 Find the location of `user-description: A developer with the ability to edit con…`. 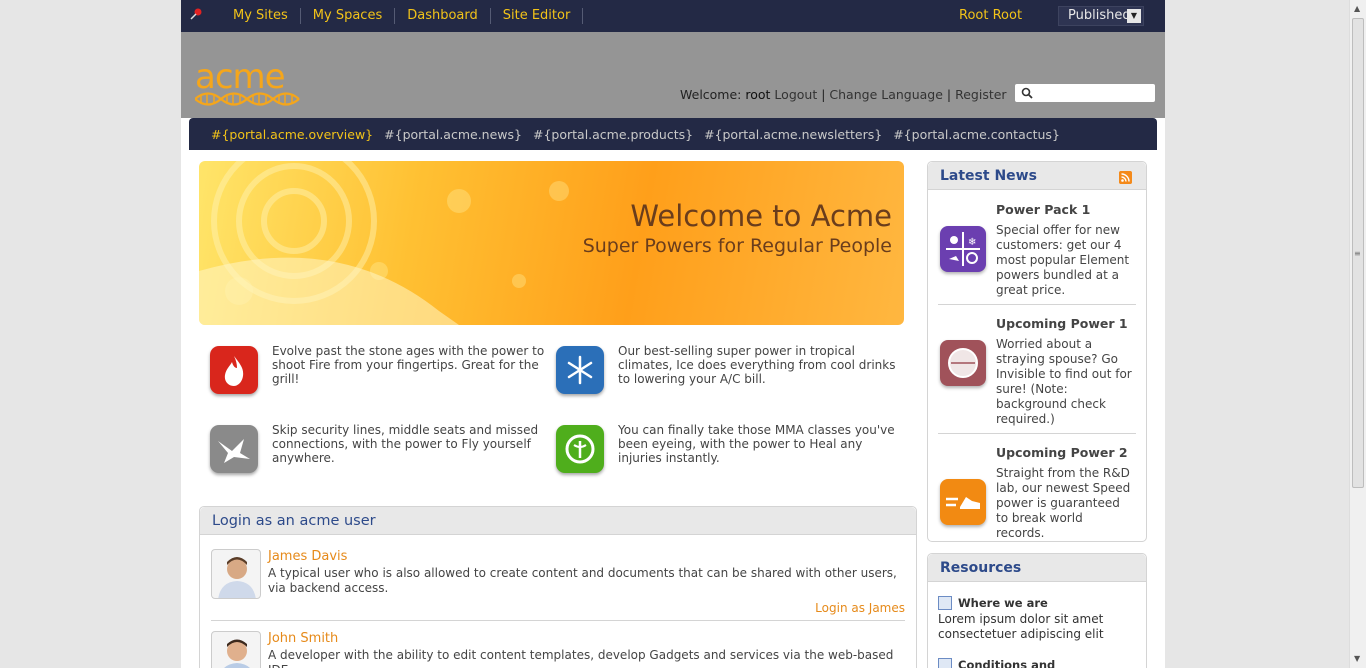

user-description: A developer with the ability to edit con… is located at coordinates (581, 658).